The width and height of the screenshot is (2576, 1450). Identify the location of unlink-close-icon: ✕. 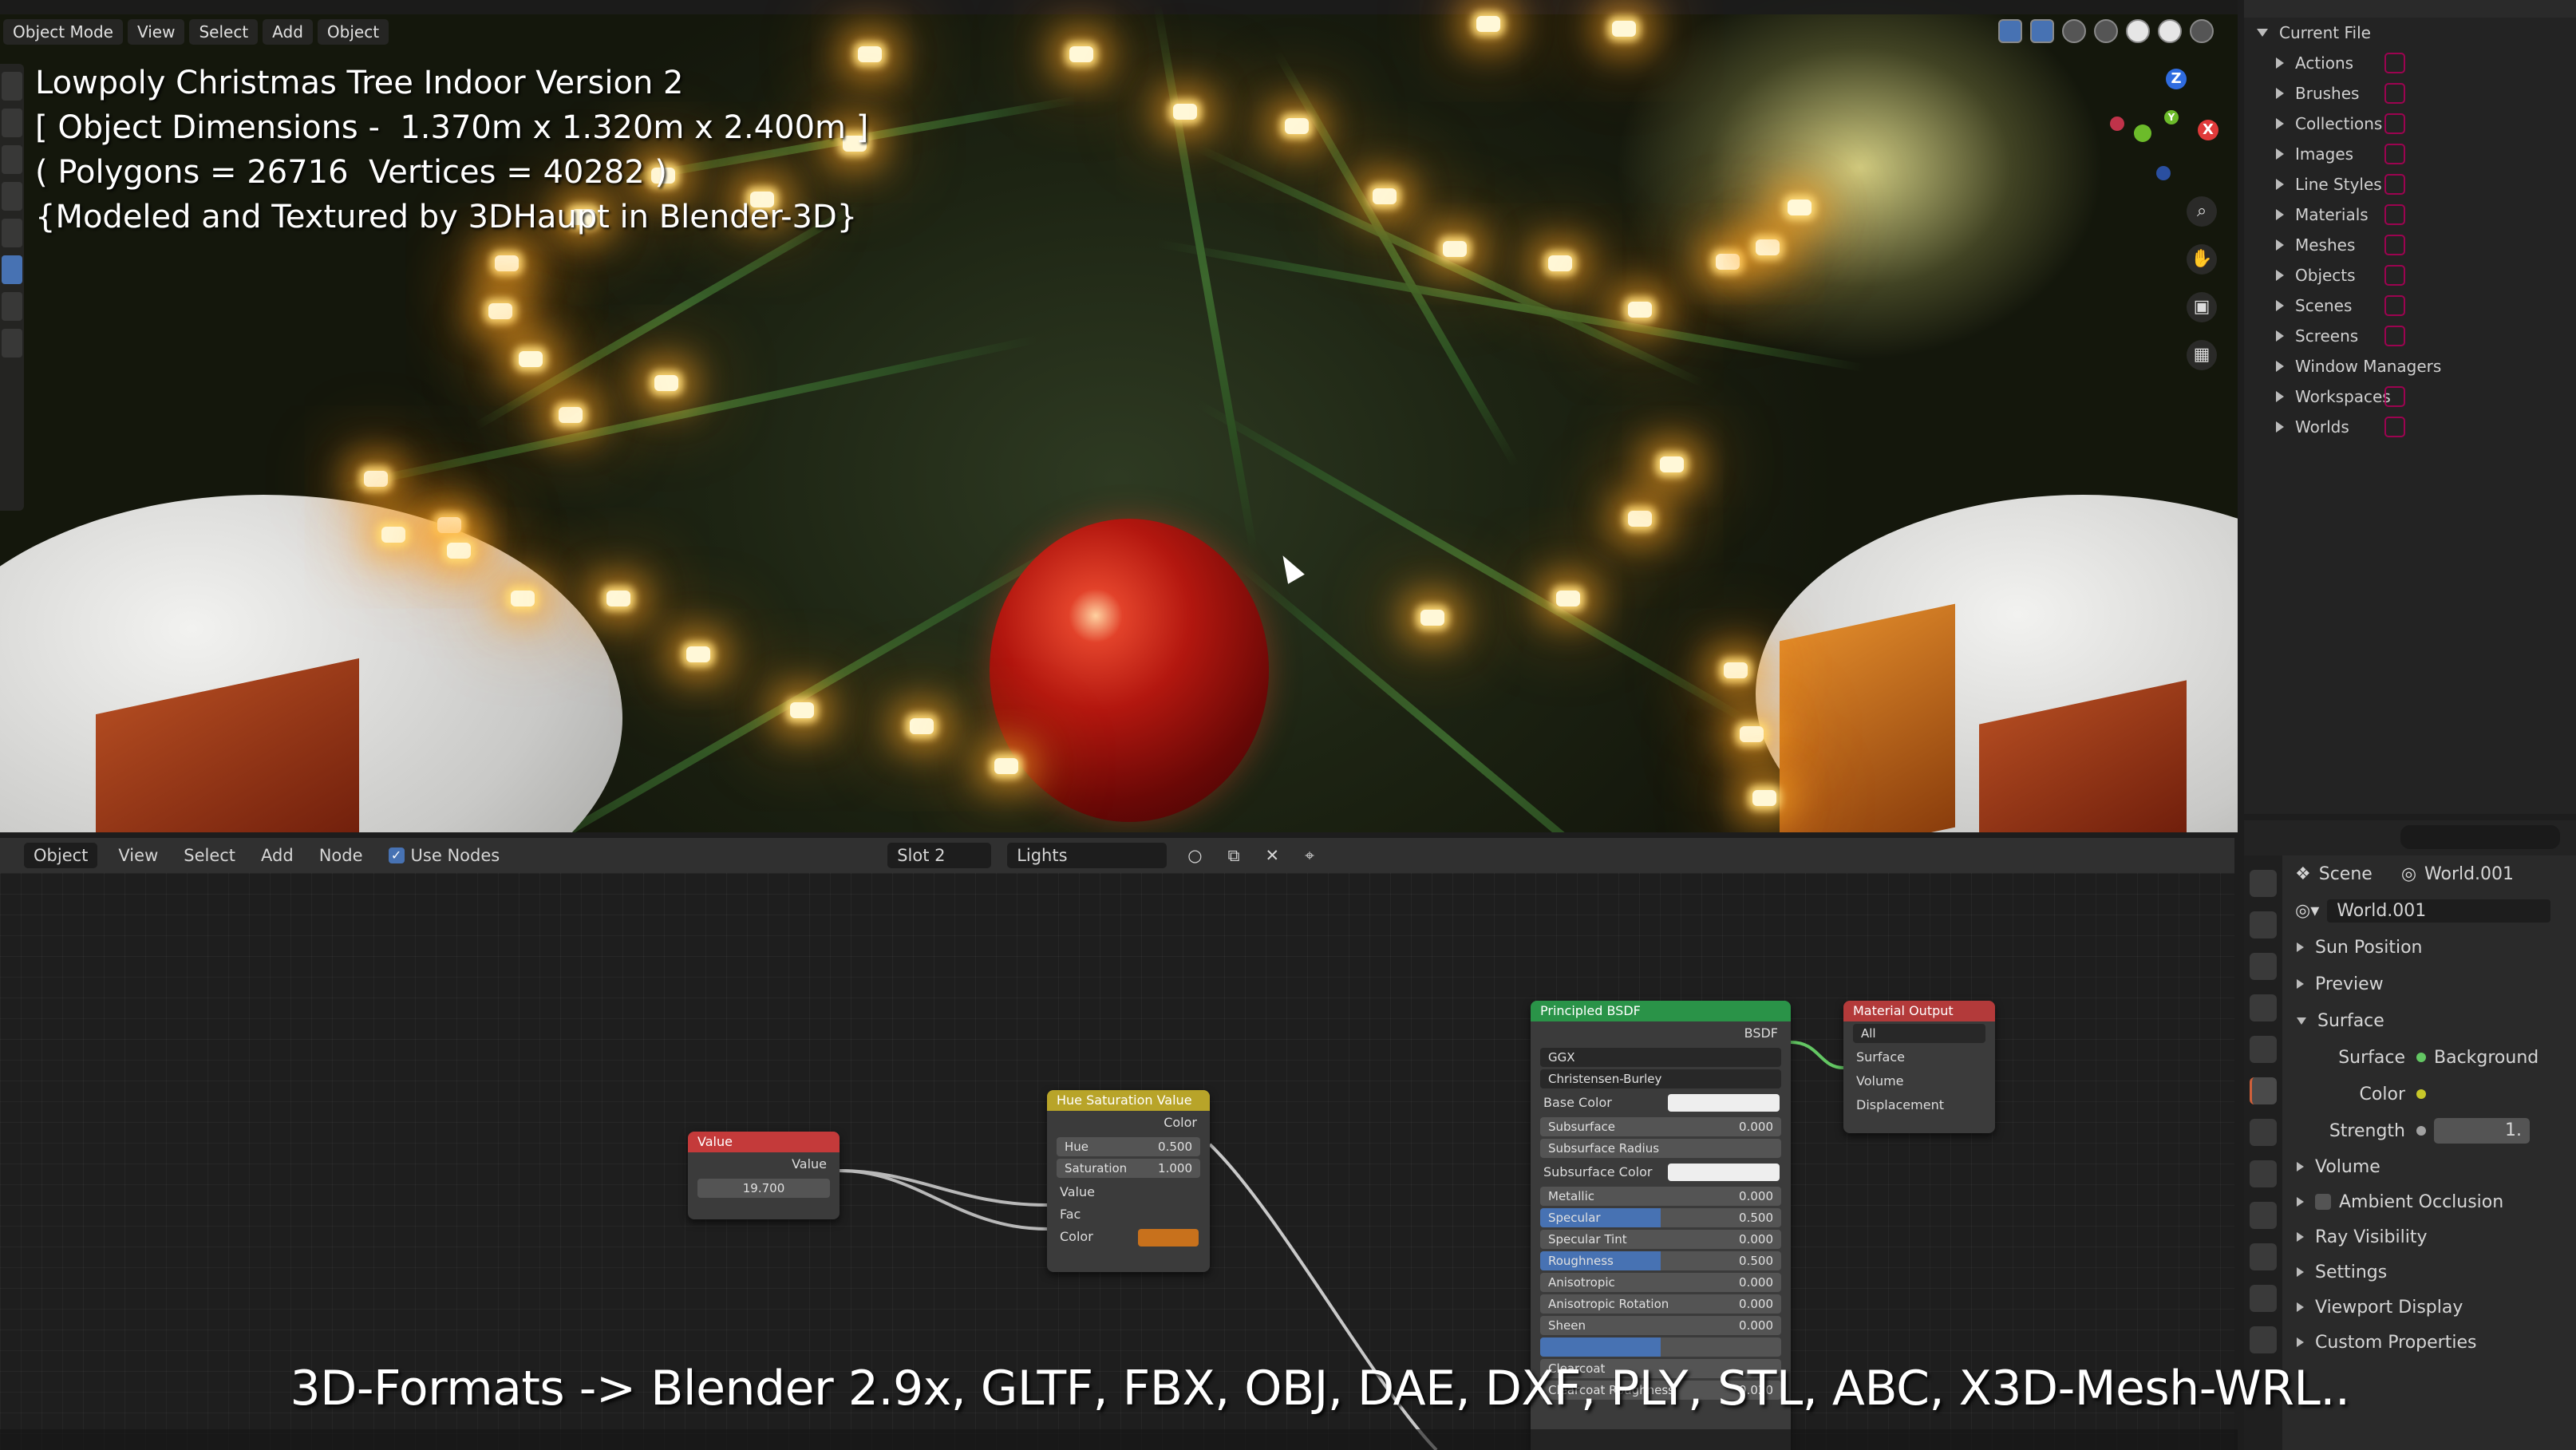
(1273, 855).